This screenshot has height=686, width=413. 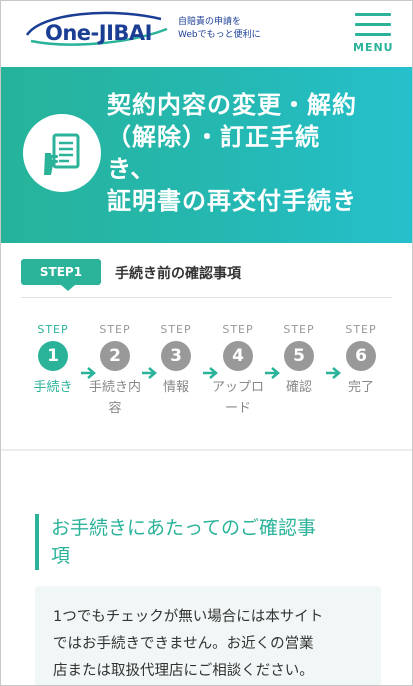 What do you see at coordinates (62, 153) in the screenshot?
I see `document-with-hand-icon` at bounding box center [62, 153].